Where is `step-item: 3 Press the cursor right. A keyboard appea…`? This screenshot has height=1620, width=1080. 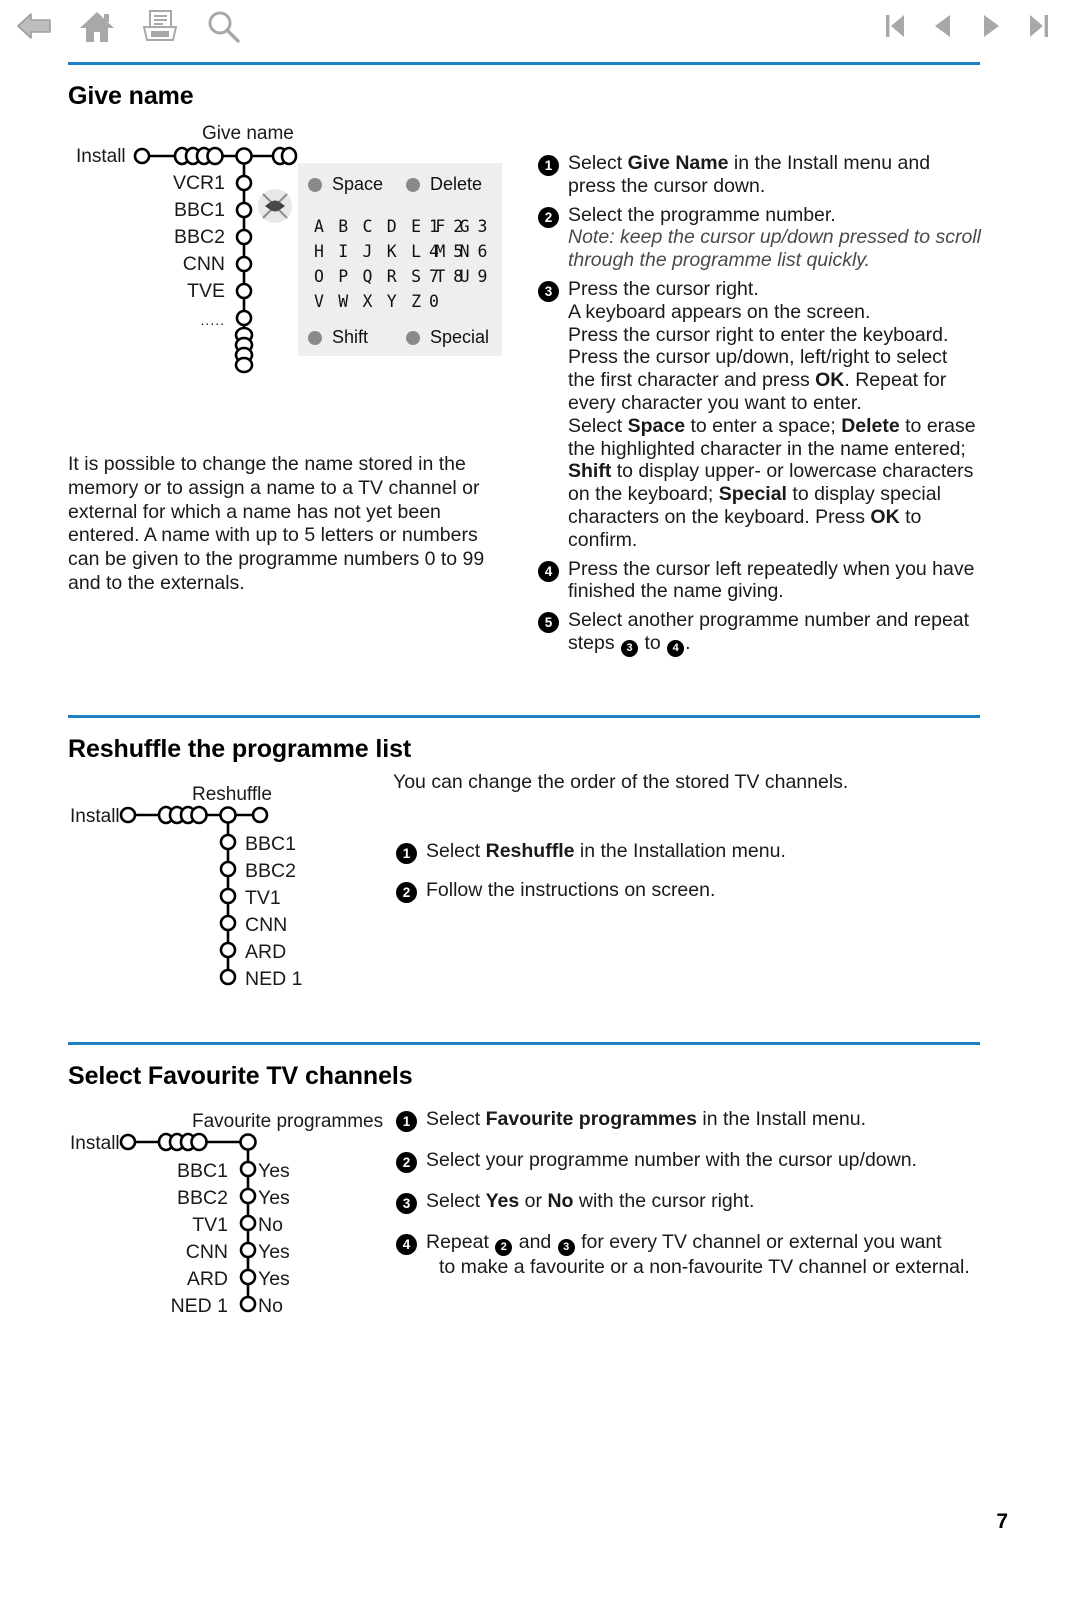 step-item: 3 Press the cursor right. A keyboard appea… is located at coordinates (763, 415).